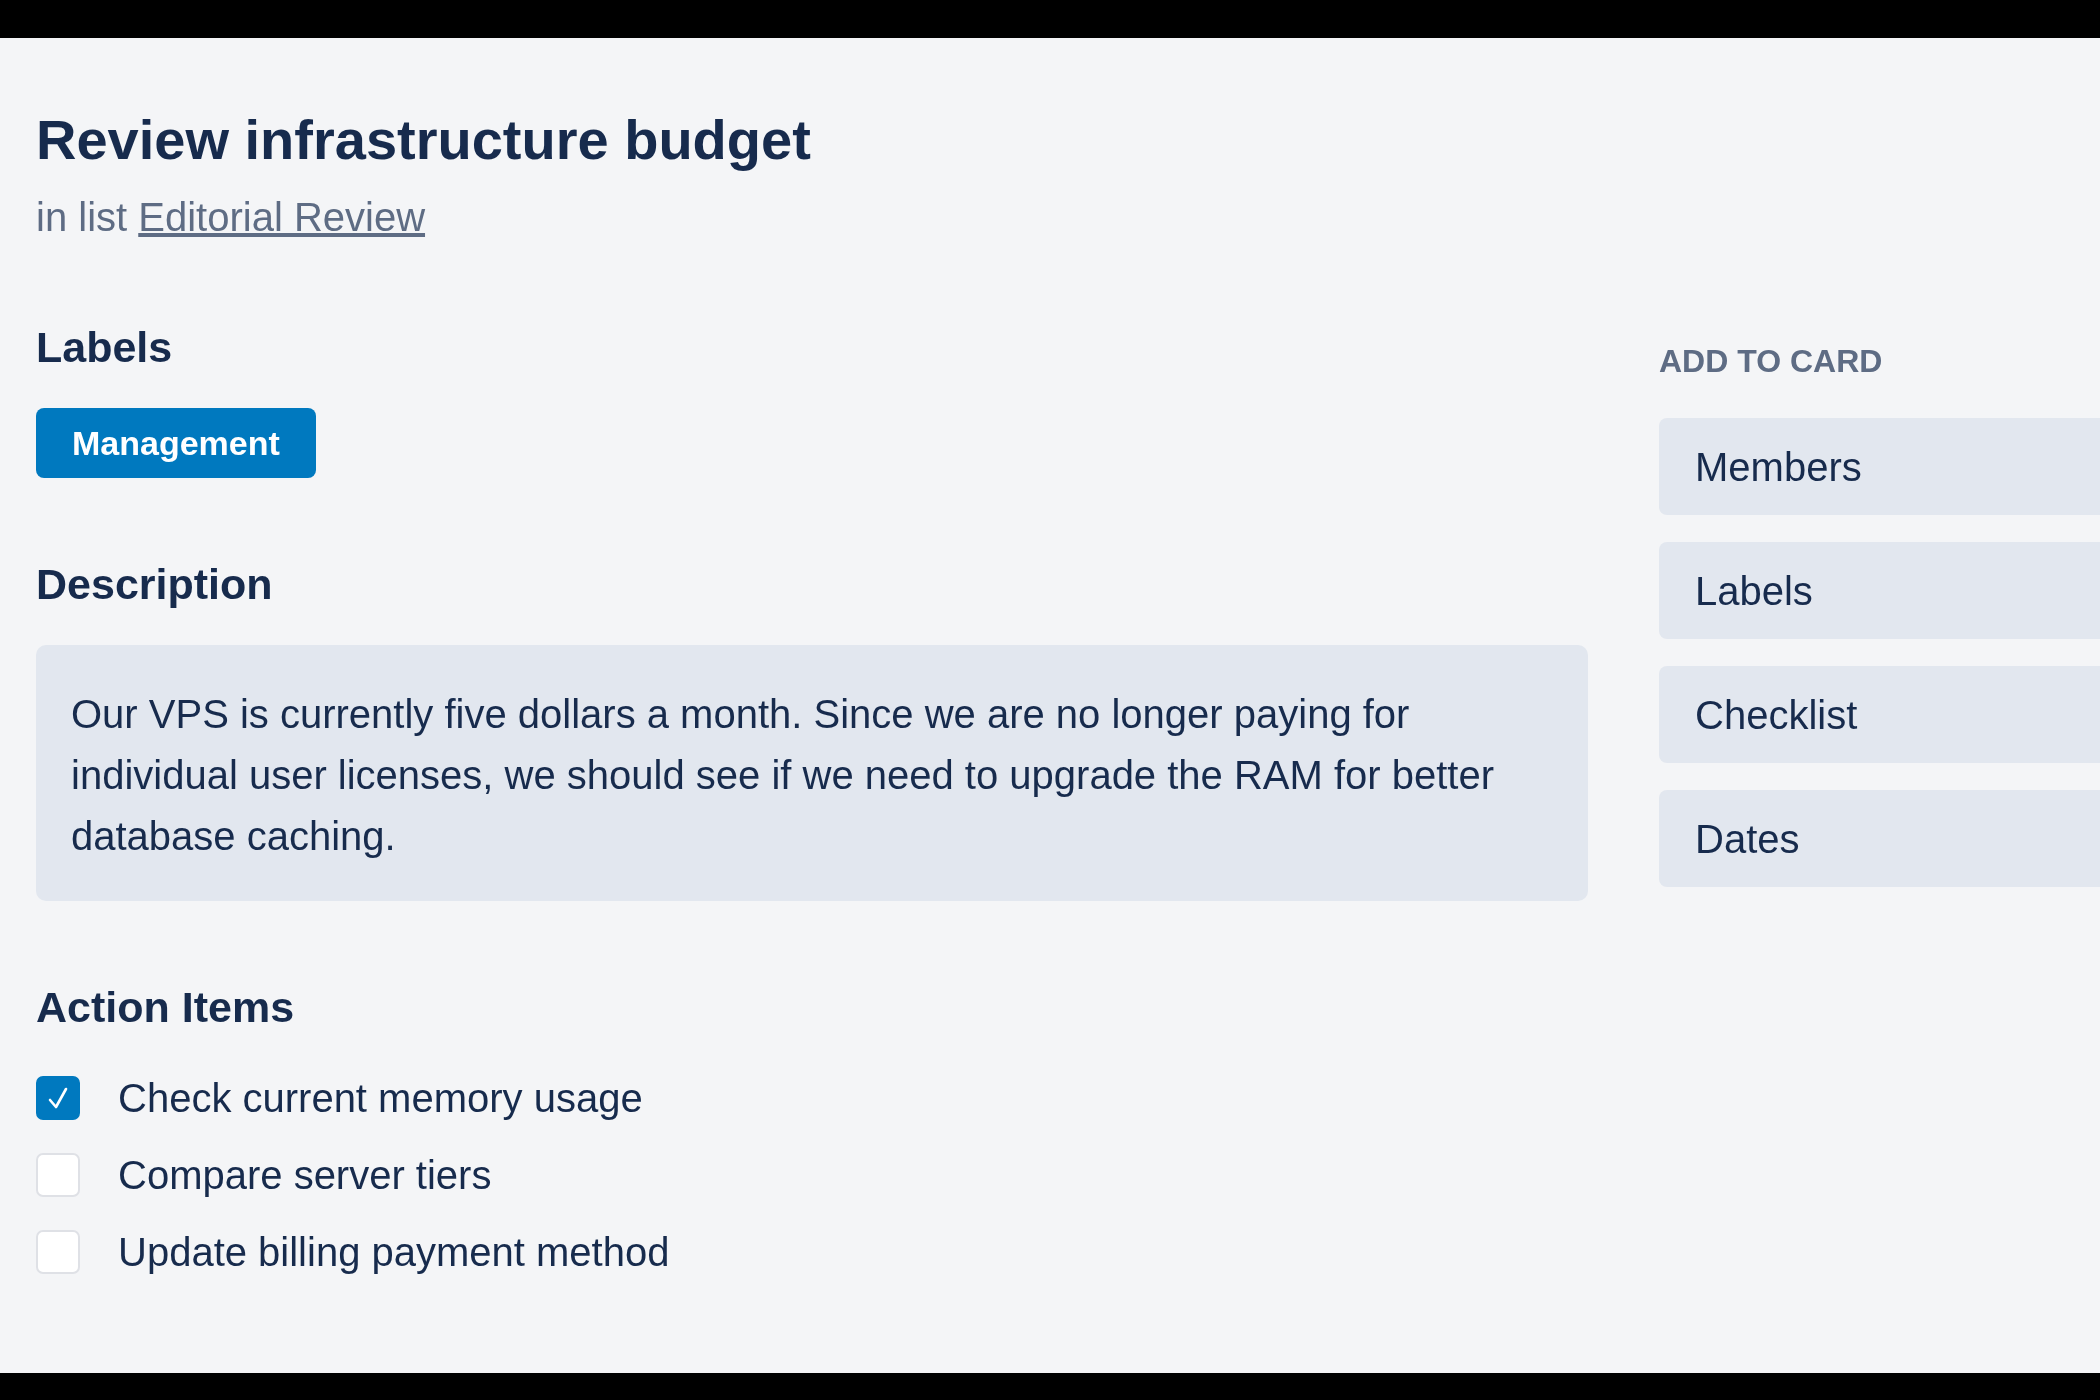  I want to click on list-link: Editorial Review, so click(282, 217).